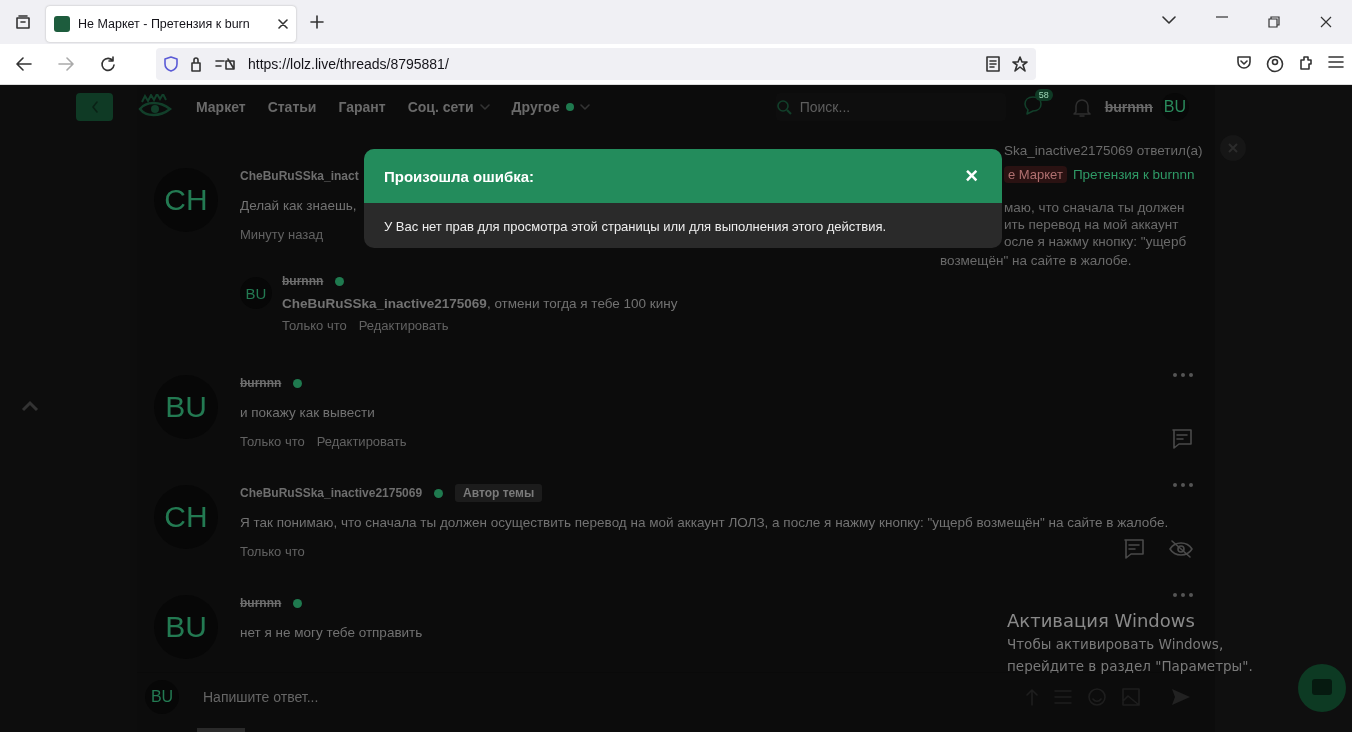  I want to click on notification-text: Ska_inactive2175069 ответил(а), so click(1103, 151).